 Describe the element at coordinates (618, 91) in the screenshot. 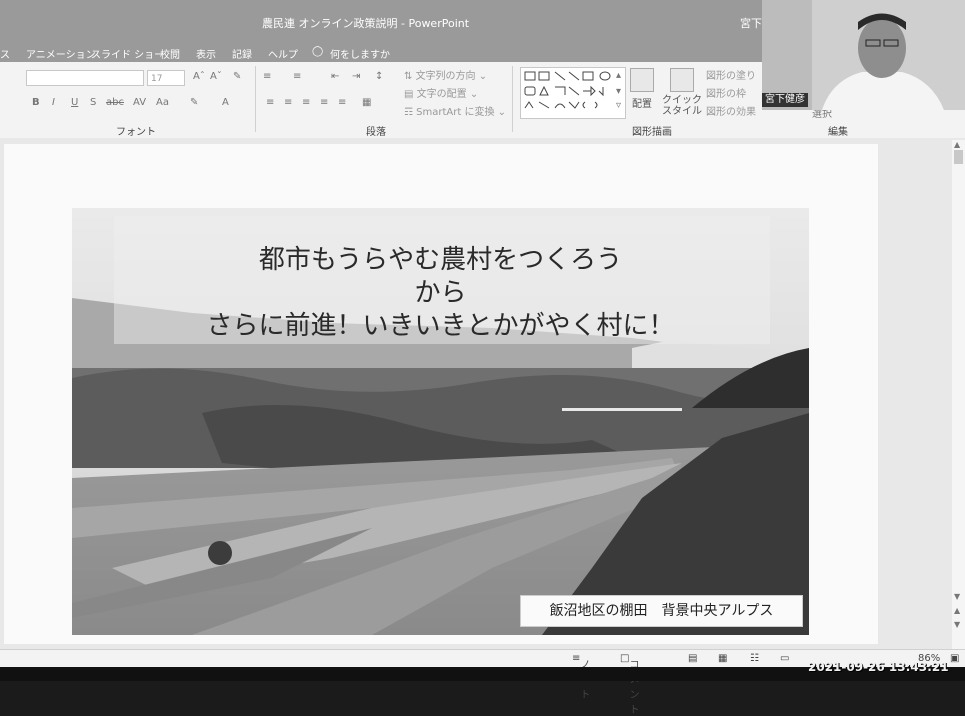

I see `gallery-down-icon: ▾` at that location.